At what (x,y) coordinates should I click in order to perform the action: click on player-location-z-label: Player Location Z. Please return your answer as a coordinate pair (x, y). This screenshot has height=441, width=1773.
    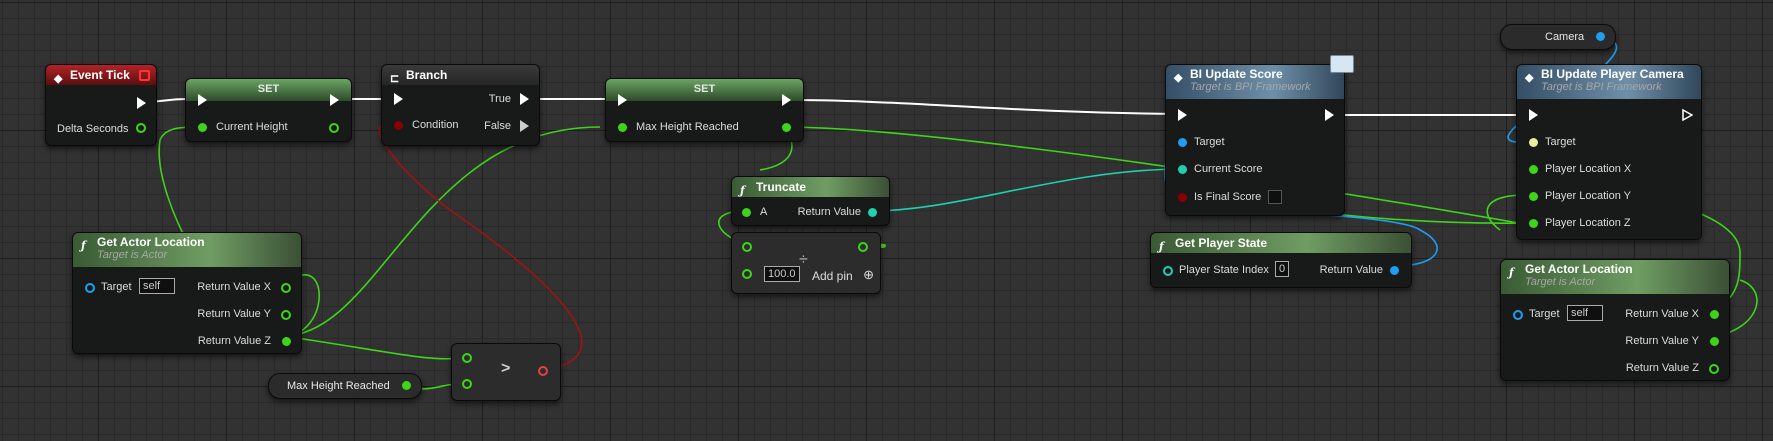
    Looking at the image, I should click on (1588, 223).